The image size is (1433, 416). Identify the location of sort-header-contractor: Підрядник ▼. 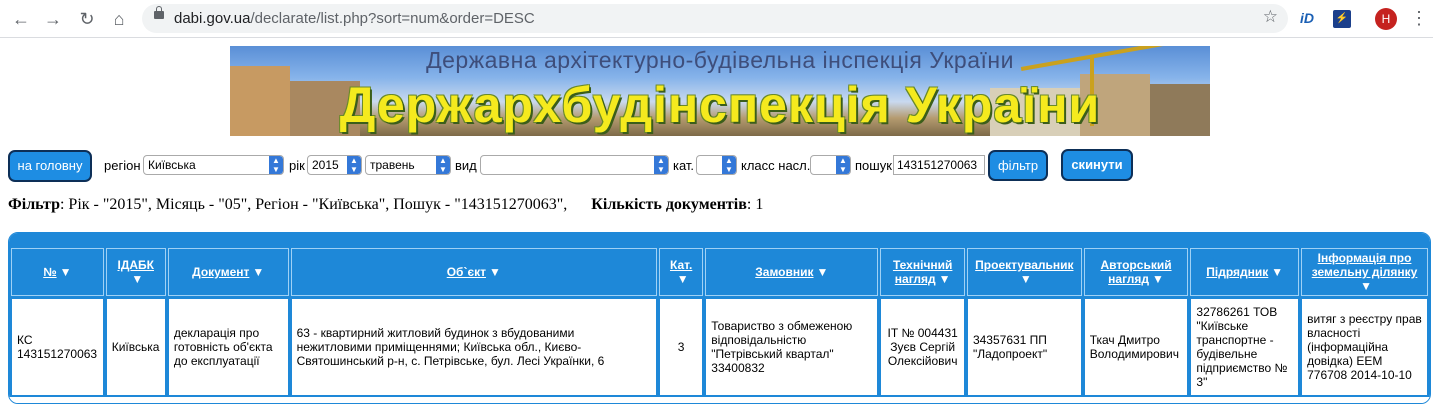
(1245, 272).